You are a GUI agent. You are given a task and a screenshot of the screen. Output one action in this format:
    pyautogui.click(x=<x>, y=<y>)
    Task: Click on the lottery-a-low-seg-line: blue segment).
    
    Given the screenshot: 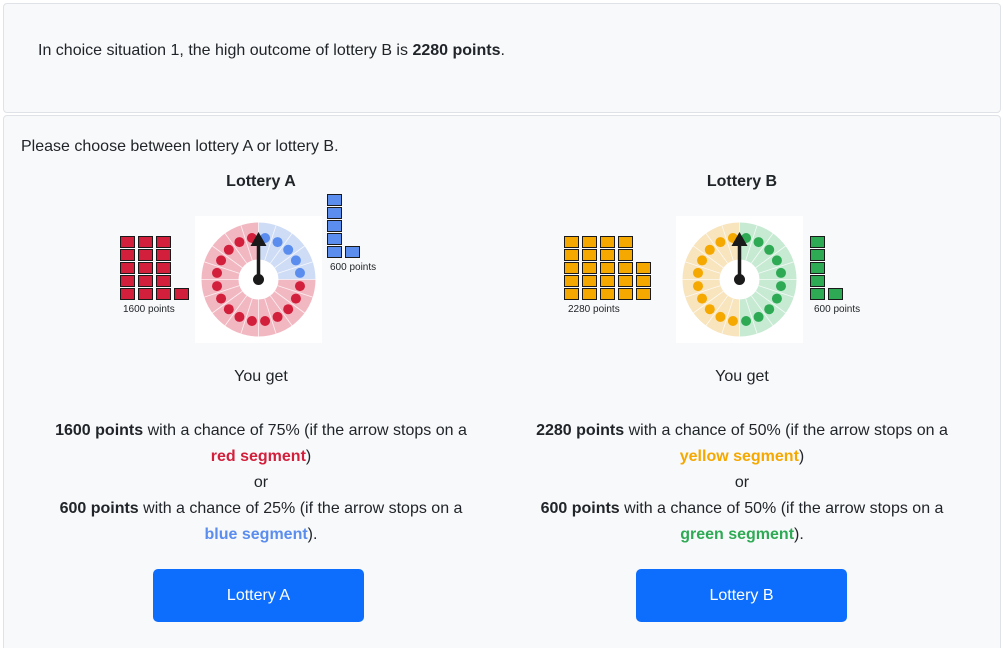 What is the action you would take?
    pyautogui.click(x=261, y=535)
    